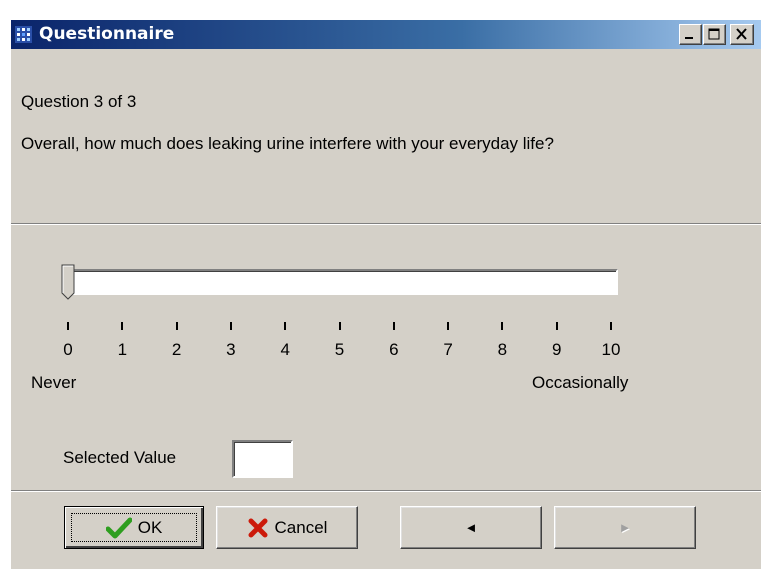 The height and width of the screenshot is (569, 761). Describe the element at coordinates (79, 101) in the screenshot. I see `question-counter: Question 3 of 3` at that location.